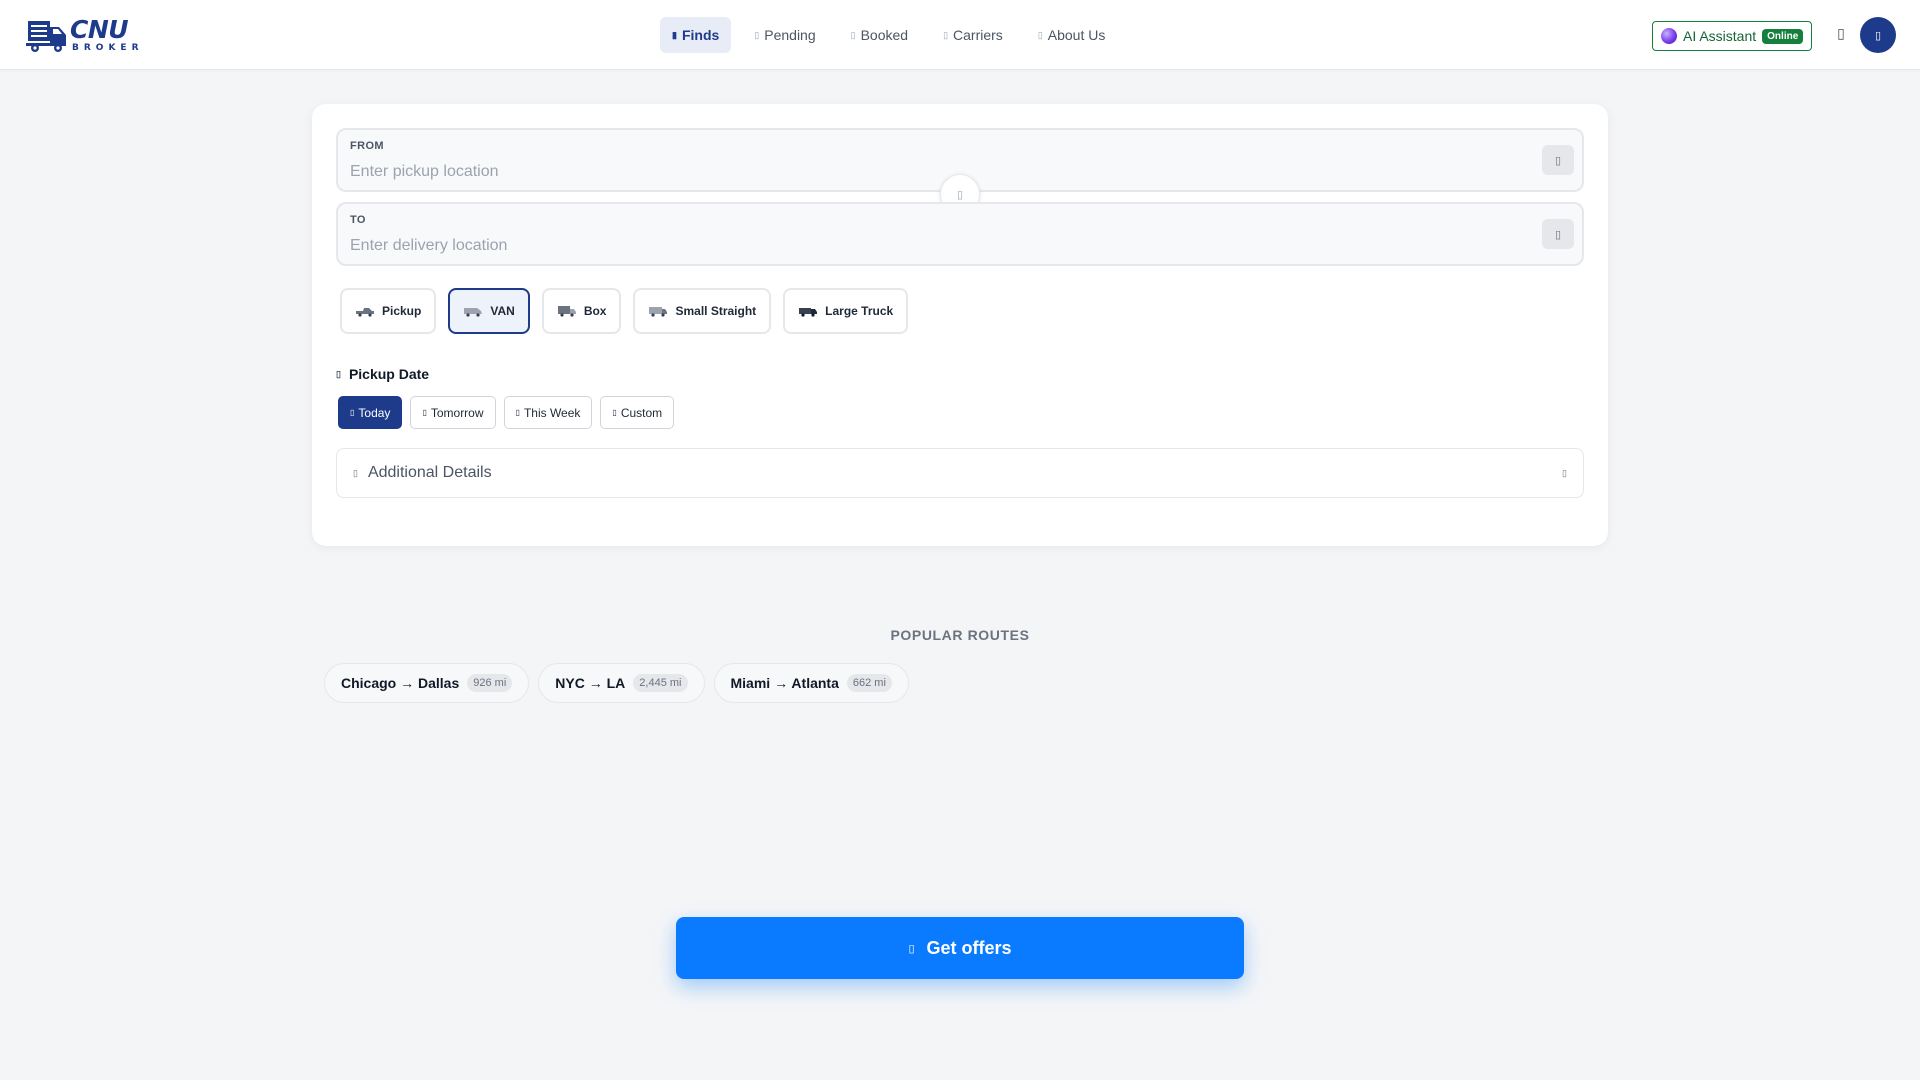 The image size is (1920, 1080). Describe the element at coordinates (784, 683) in the screenshot. I see `route-name: Miami → Atlanta` at that location.